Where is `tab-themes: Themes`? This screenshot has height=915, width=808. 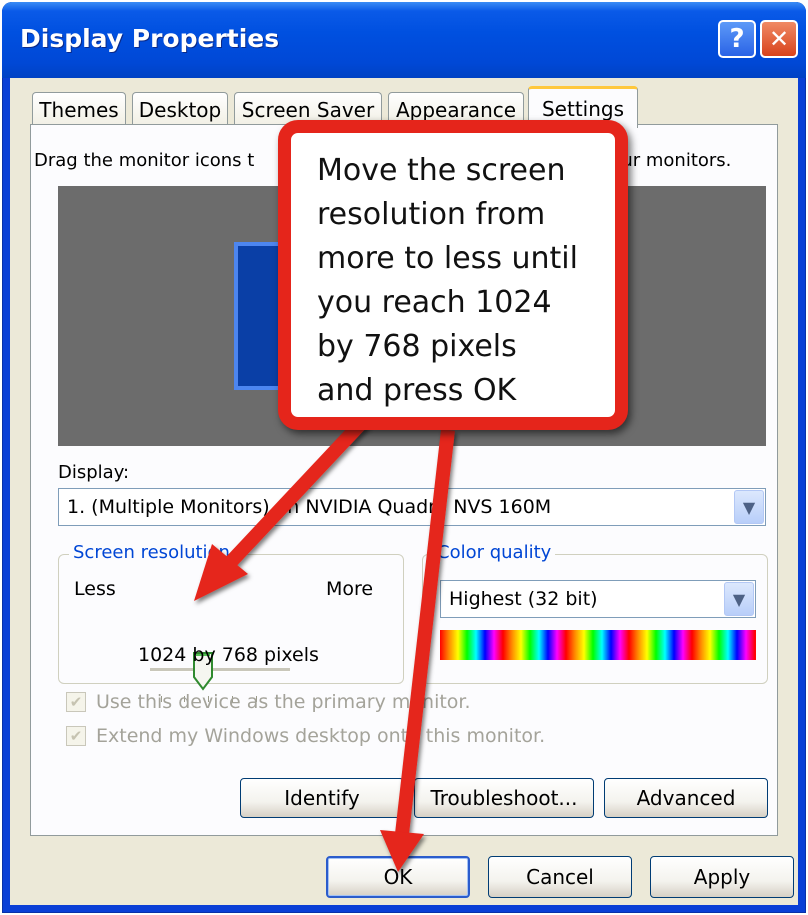 tab-themes: Themes is located at coordinates (79, 109).